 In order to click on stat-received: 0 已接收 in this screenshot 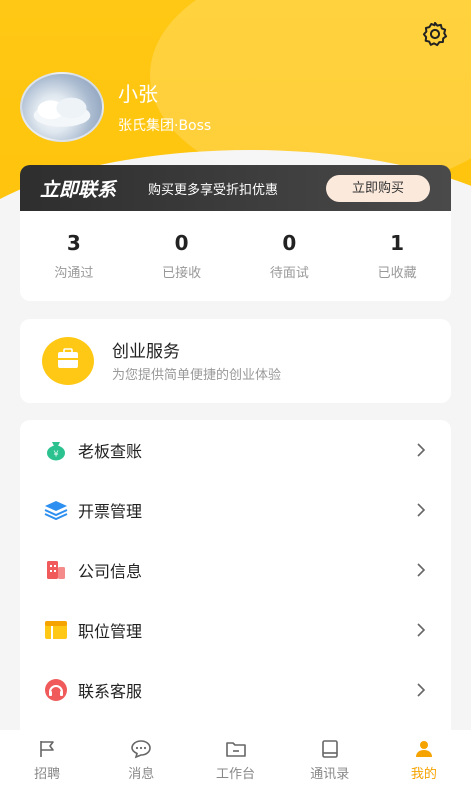, I will do `click(182, 256)`.